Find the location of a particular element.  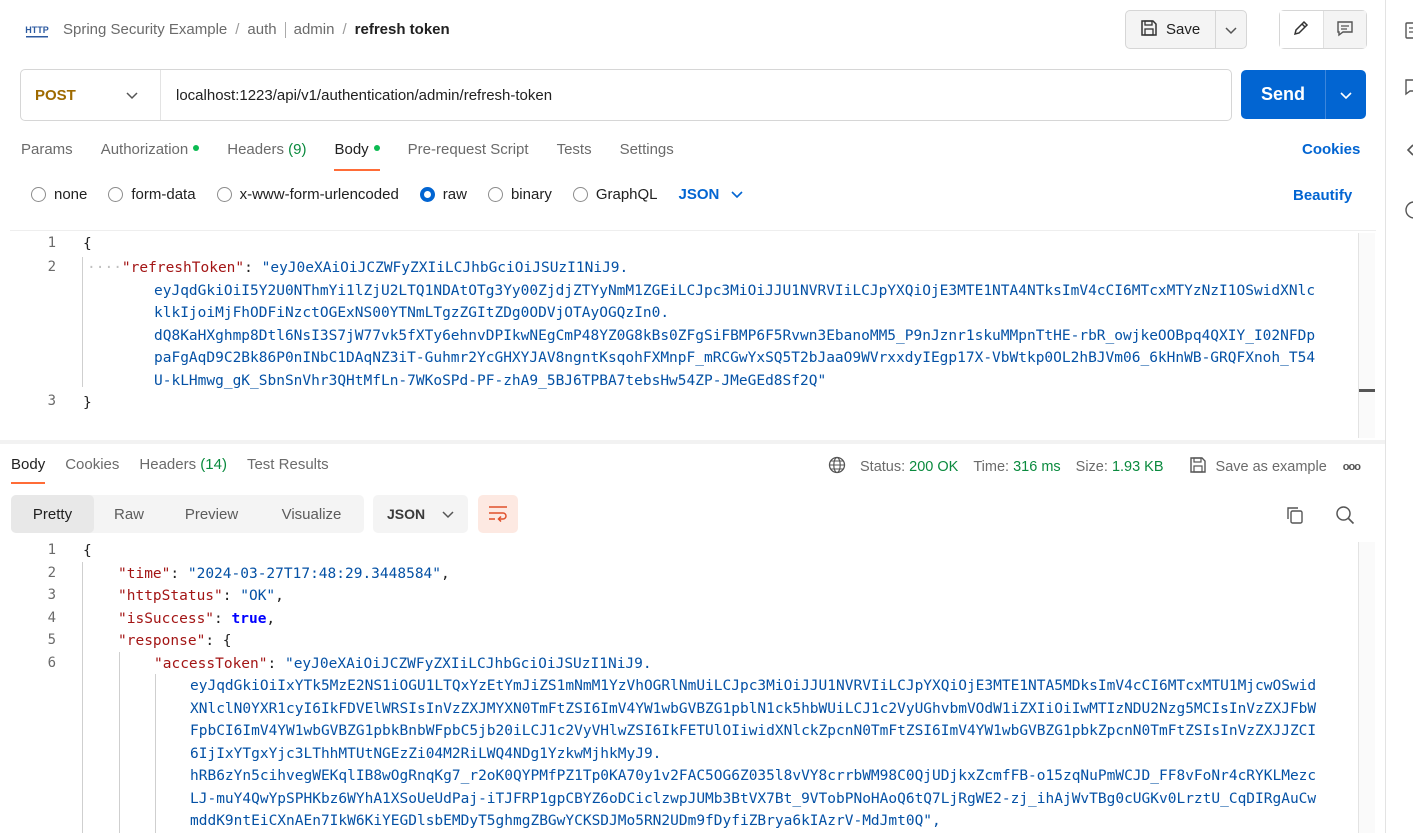

tab-settings: Settings is located at coordinates (647, 156).